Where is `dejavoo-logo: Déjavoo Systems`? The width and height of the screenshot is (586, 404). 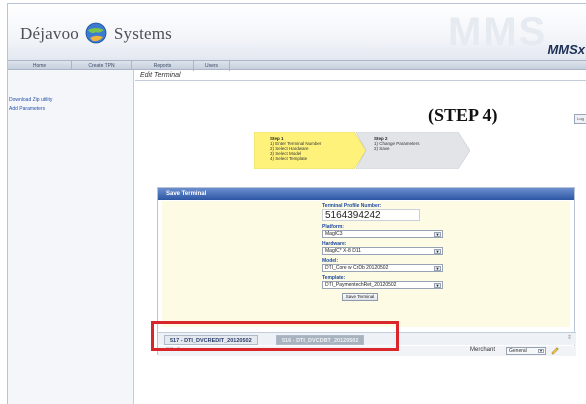 dejavoo-logo: Déjavoo Systems is located at coordinates (96, 33).